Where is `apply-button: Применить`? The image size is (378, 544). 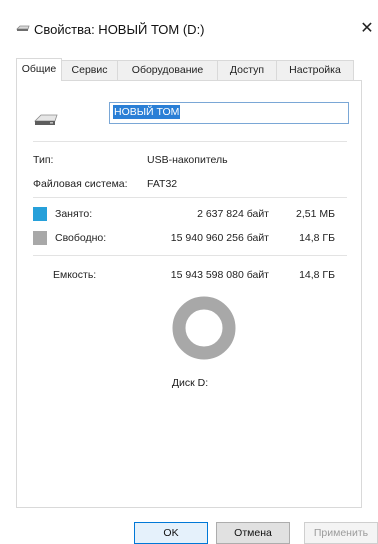
apply-button: Применить is located at coordinates (341, 533).